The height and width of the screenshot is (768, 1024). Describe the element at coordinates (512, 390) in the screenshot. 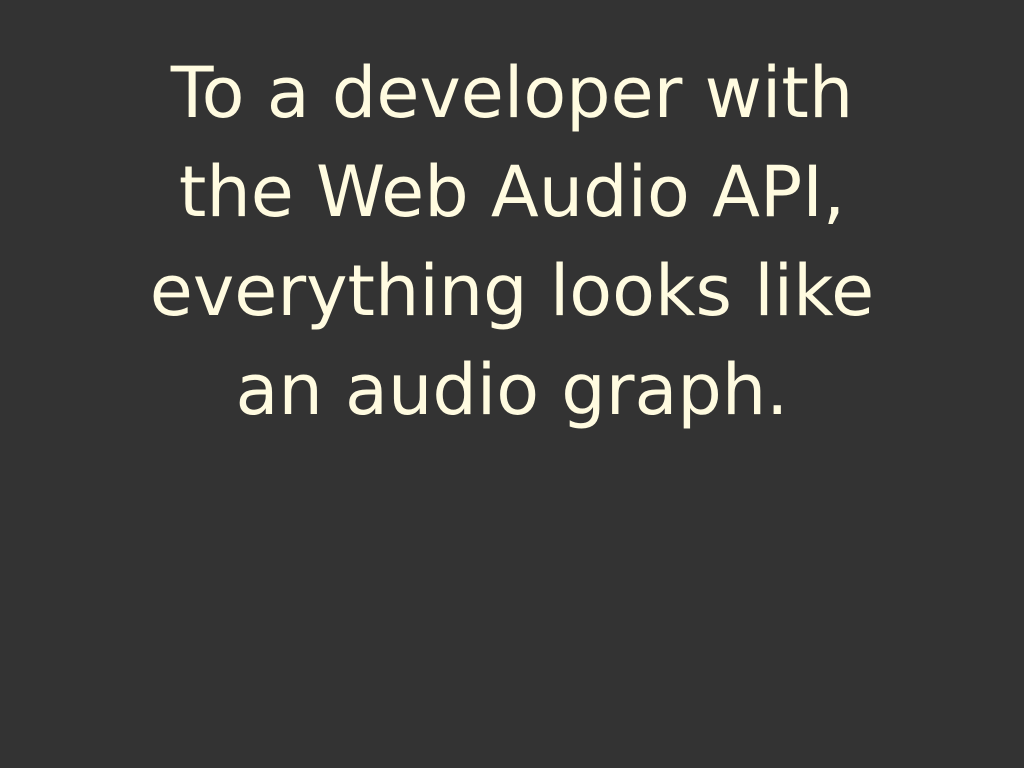

I see `quote-line-4: an audio graph.` at that location.